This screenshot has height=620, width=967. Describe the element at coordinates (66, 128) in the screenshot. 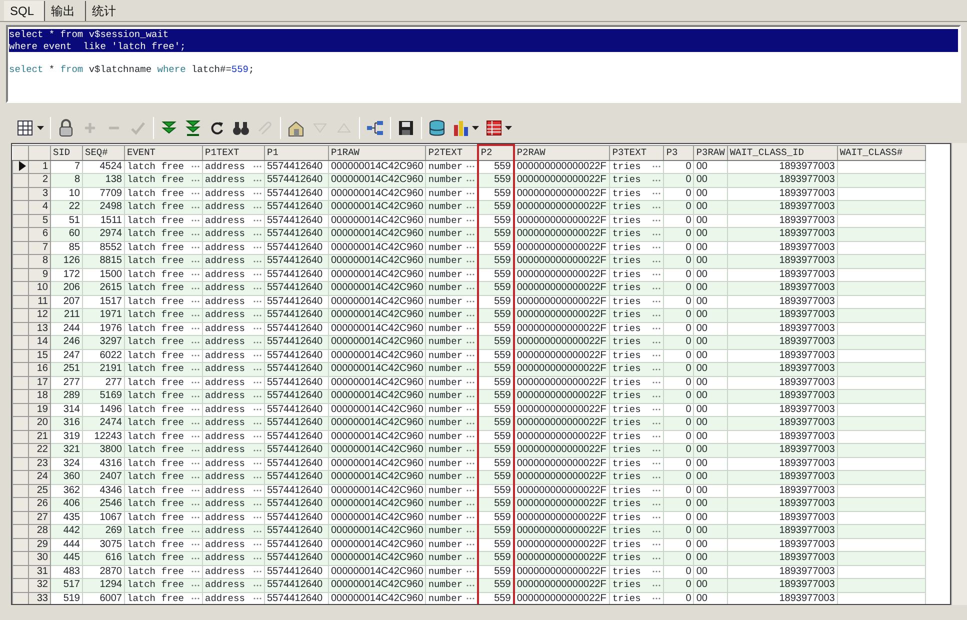

I see `lock-icon` at that location.